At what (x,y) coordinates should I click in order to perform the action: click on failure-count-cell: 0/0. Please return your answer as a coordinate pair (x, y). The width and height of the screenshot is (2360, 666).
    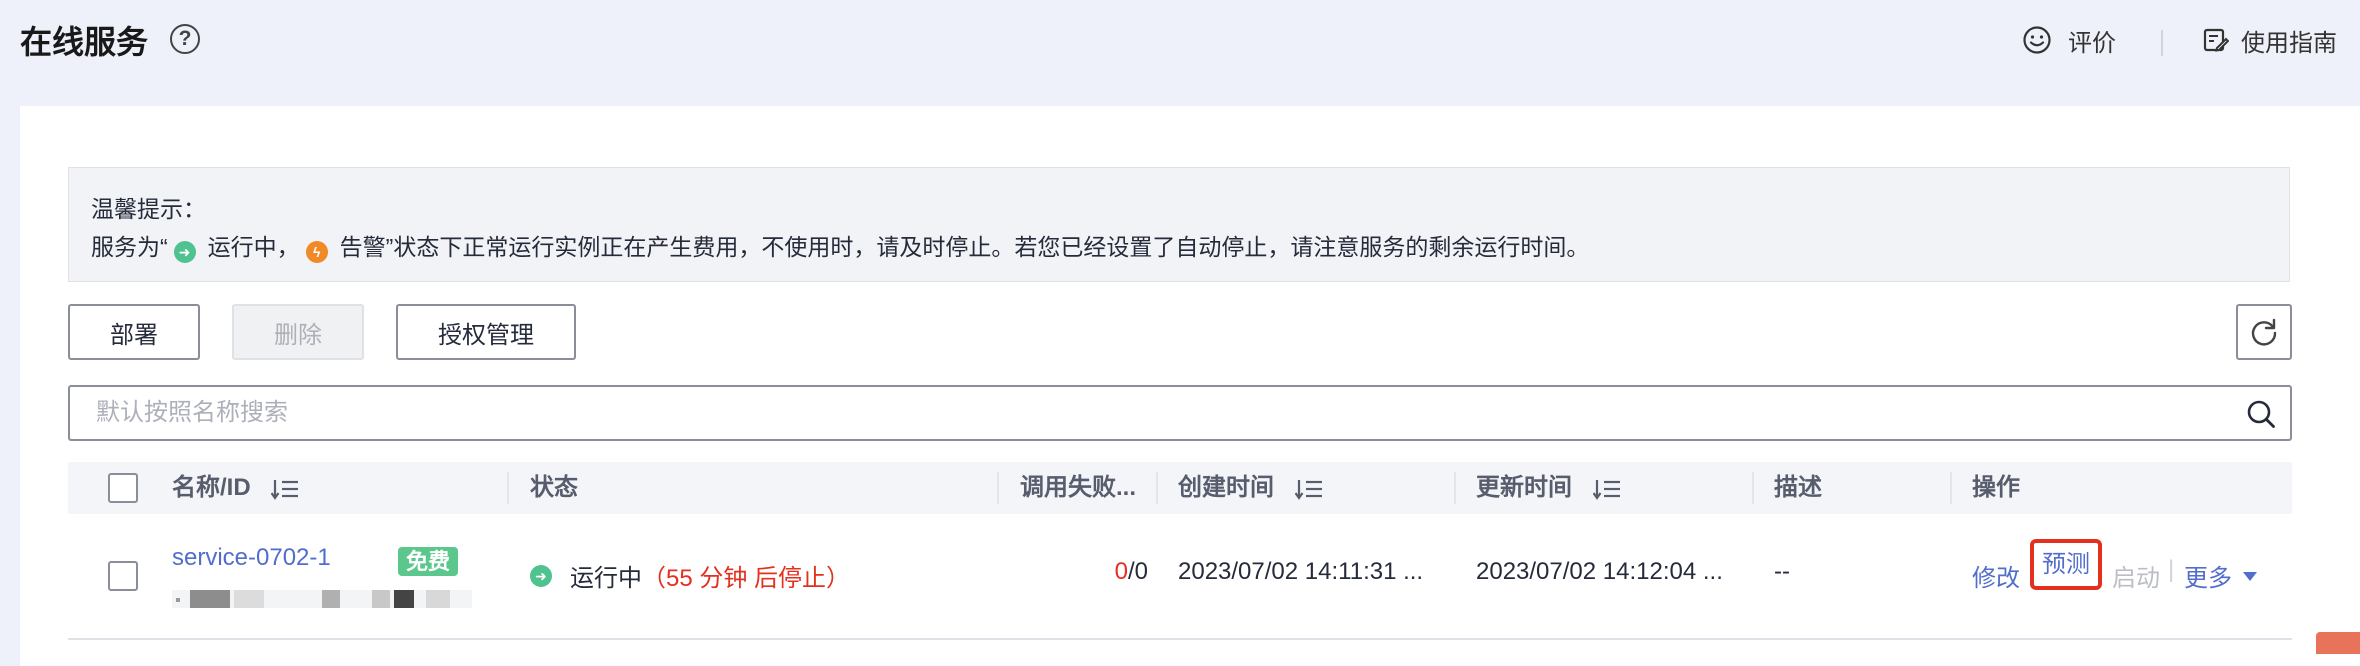
    Looking at the image, I should click on (1113, 572).